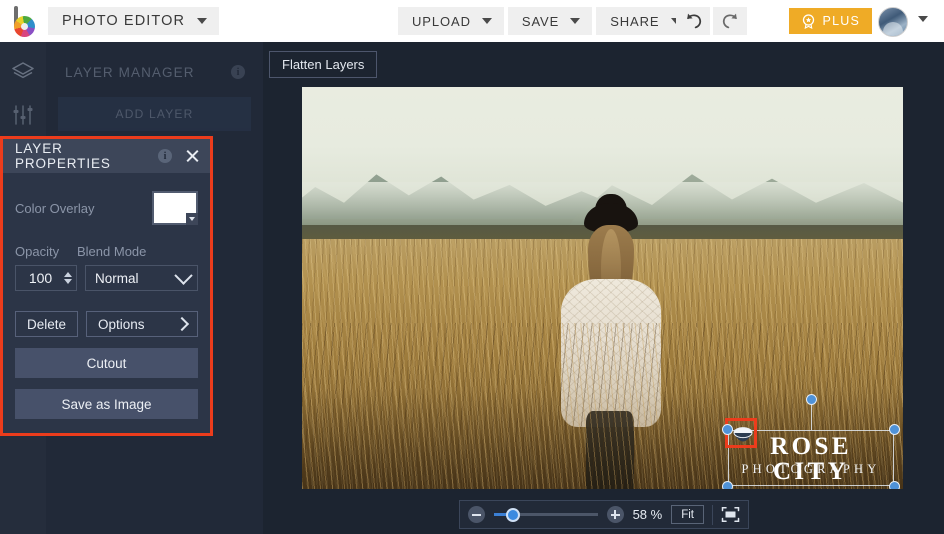  I want to click on undo-button, so click(693, 21).